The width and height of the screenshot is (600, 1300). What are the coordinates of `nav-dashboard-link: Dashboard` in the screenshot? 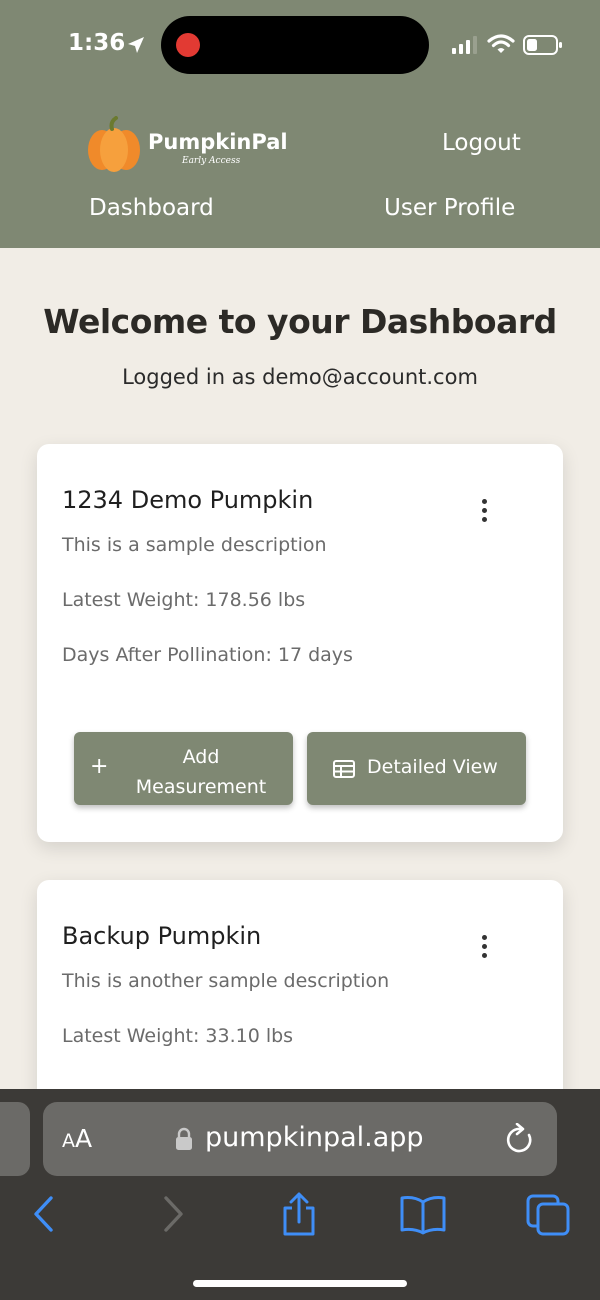 It's located at (151, 208).